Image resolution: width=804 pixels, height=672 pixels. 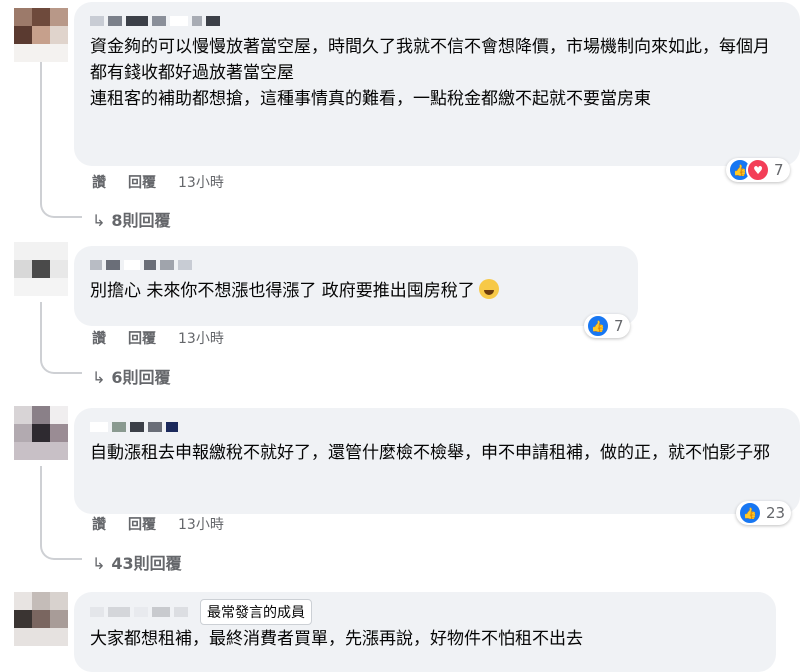 What do you see at coordinates (764, 513) in the screenshot?
I see `reaction-summary: 👍 23` at bounding box center [764, 513].